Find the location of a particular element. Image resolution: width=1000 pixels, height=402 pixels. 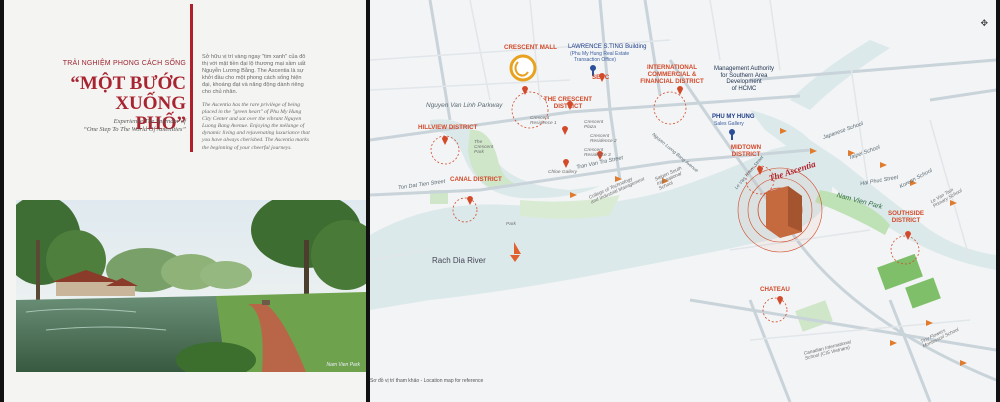

park-illustration is located at coordinates (191, 286).